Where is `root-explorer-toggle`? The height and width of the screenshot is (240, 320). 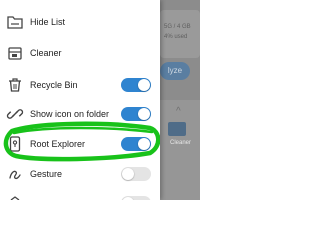
root-explorer-toggle is located at coordinates (136, 144).